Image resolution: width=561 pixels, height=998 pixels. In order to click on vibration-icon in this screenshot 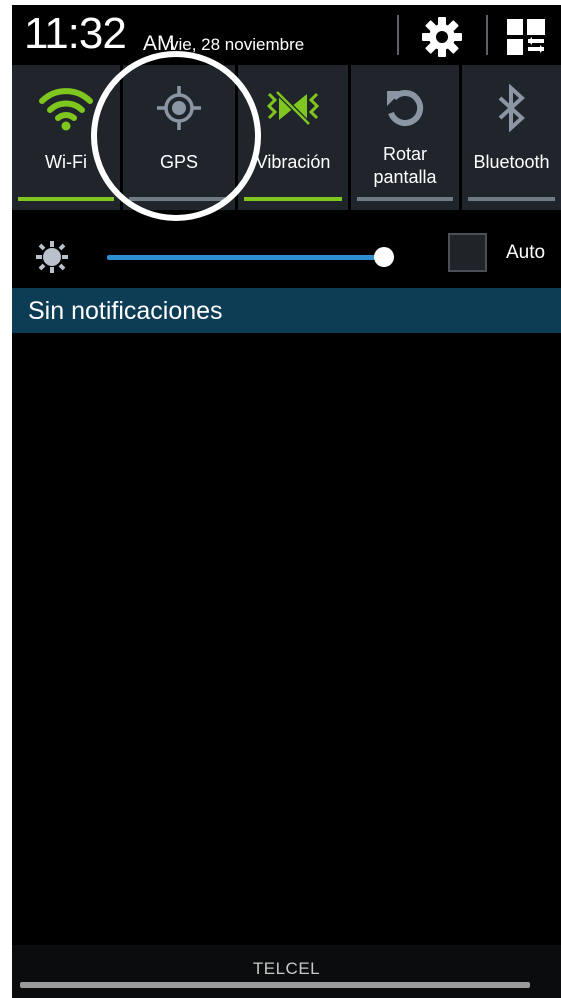, I will do `click(293, 108)`.